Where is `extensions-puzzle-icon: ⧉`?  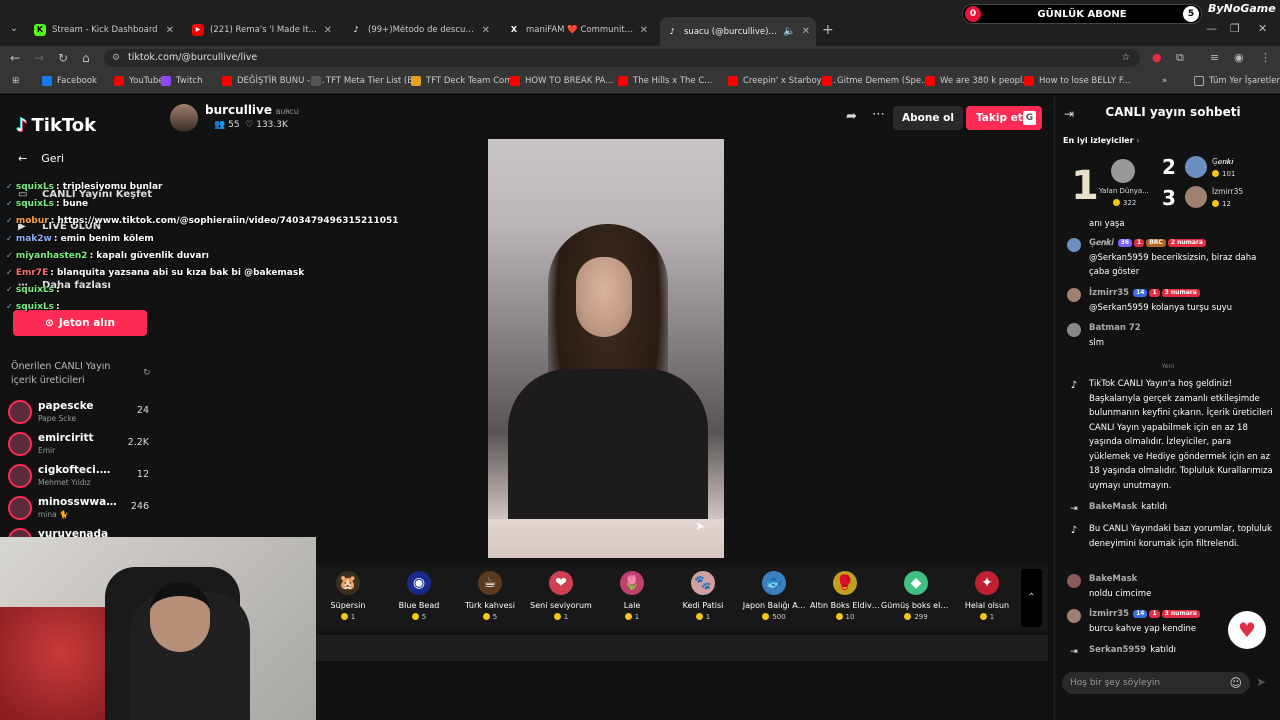
extensions-puzzle-icon: ⧉ is located at coordinates (1180, 58).